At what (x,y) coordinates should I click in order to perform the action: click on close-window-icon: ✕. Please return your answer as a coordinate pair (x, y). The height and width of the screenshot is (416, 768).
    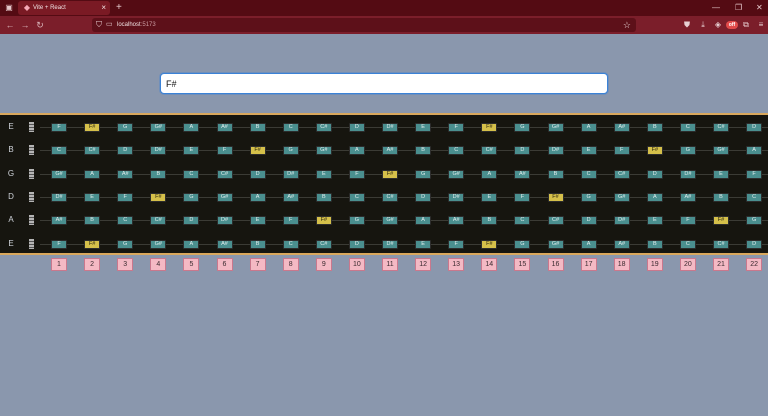
    Looking at the image, I should click on (759, 8).